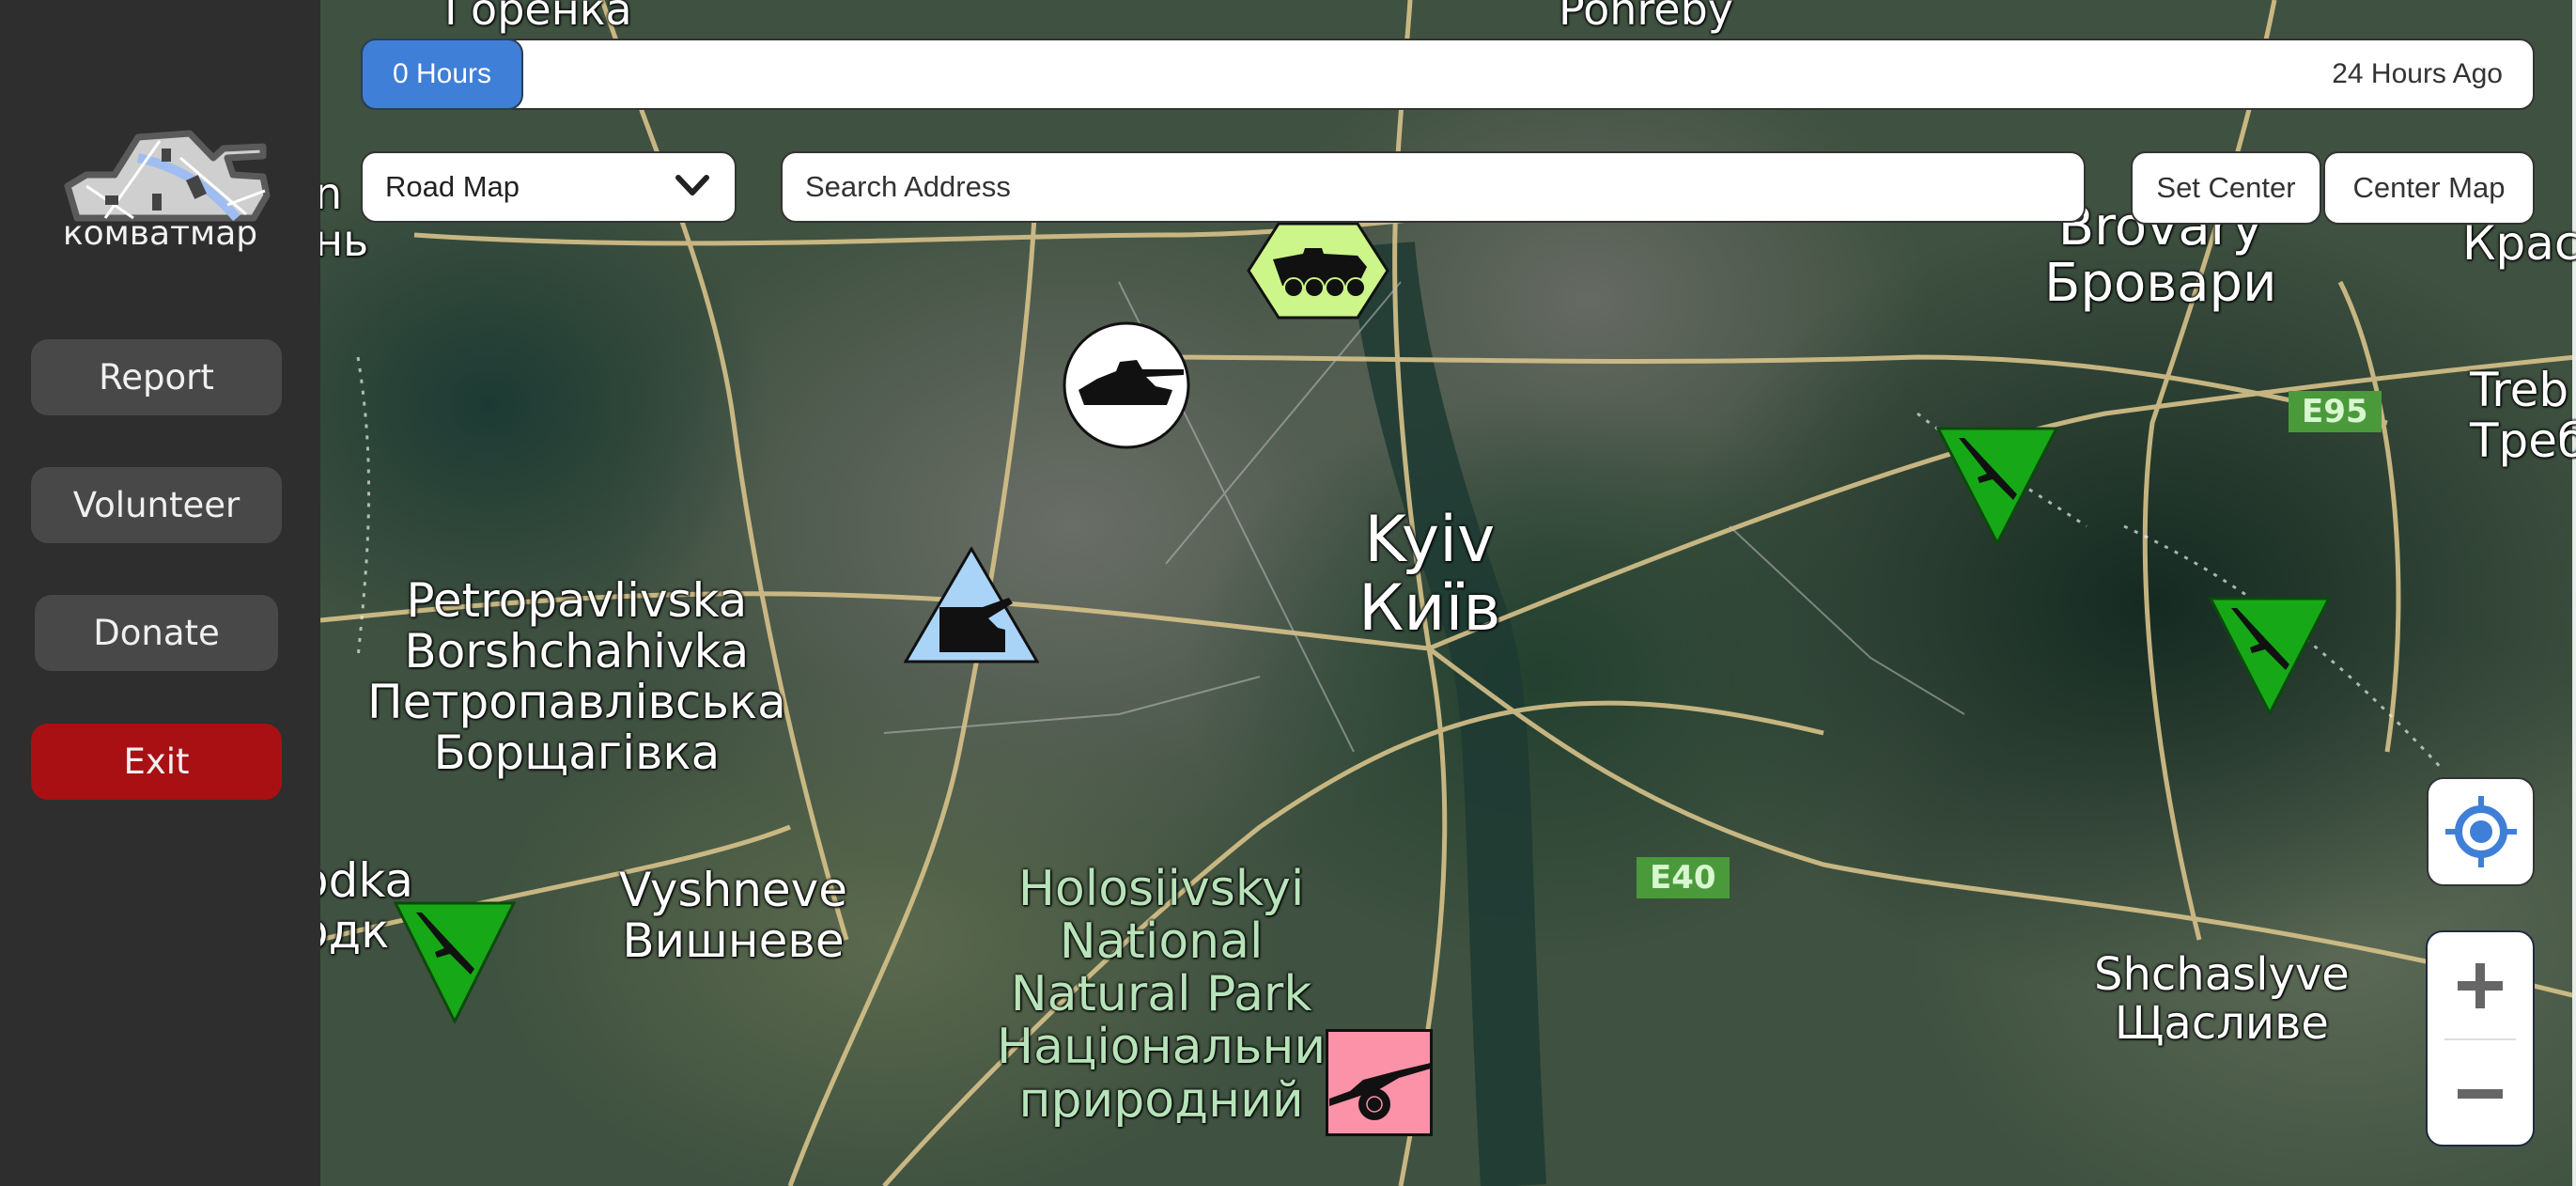 The image size is (2576, 1186). I want to click on artillery-marker, so click(1379, 1085).